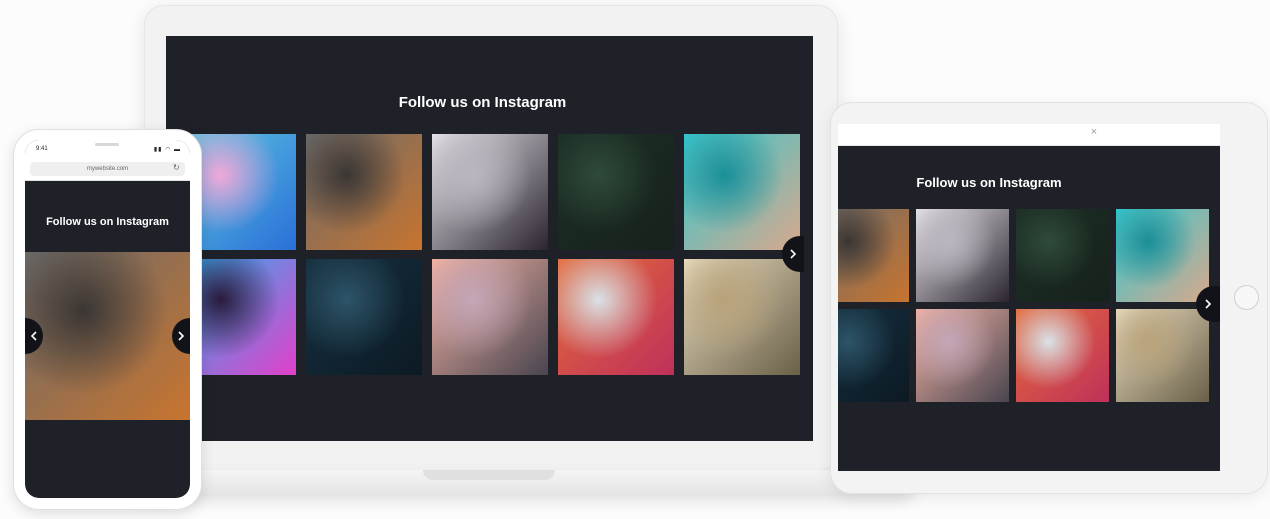  I want to click on laptop-trackpad-notch, so click(489, 475).